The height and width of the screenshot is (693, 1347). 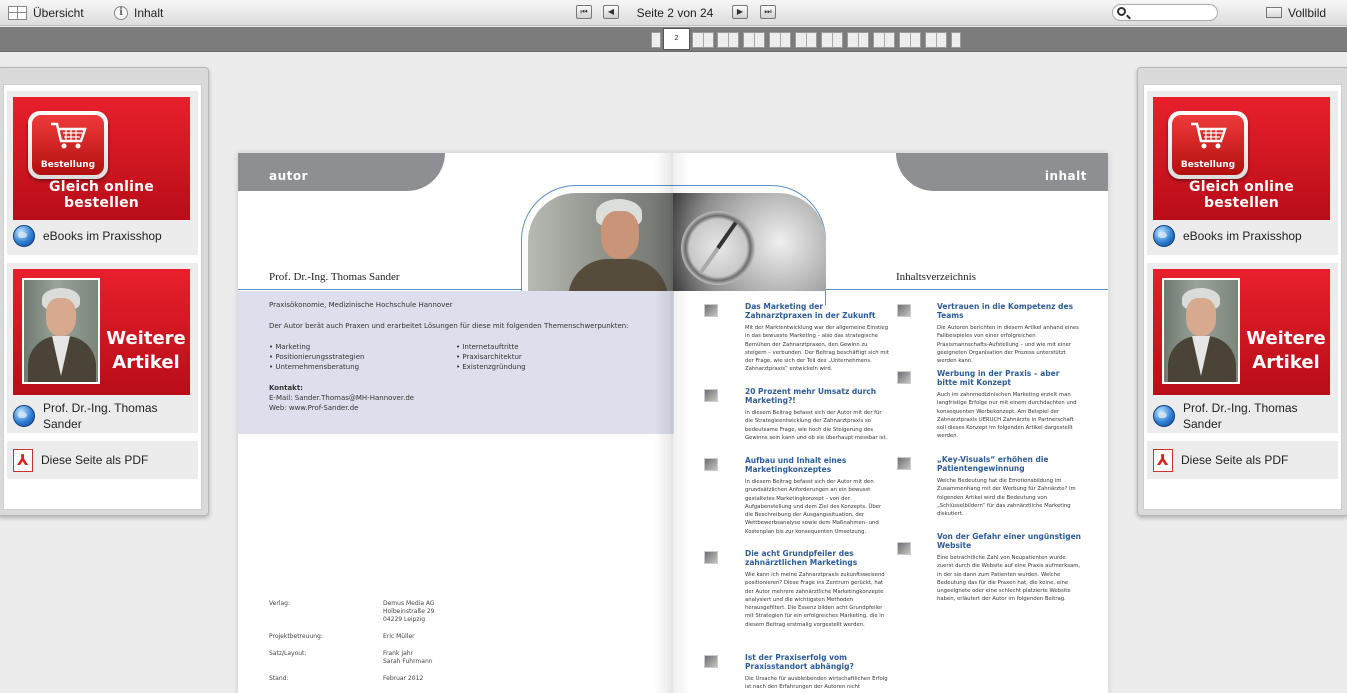 I want to click on contact-web: Web: www.Prof-Sander.de, so click(x=314, y=408).